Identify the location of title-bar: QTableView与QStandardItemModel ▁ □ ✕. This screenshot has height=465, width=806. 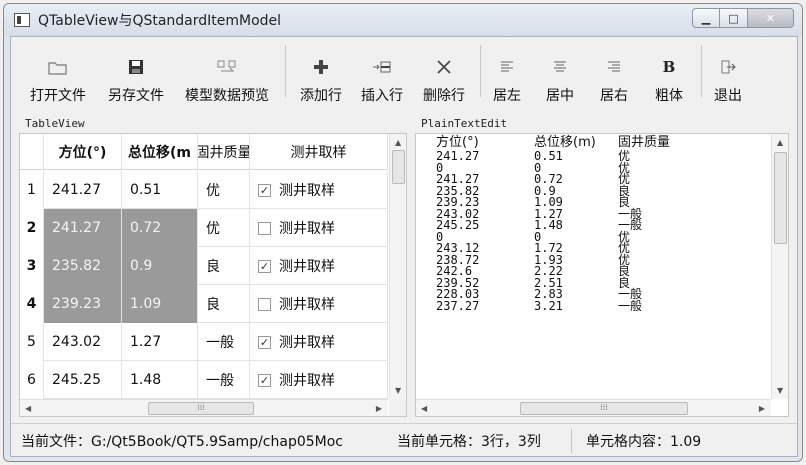
(403, 20).